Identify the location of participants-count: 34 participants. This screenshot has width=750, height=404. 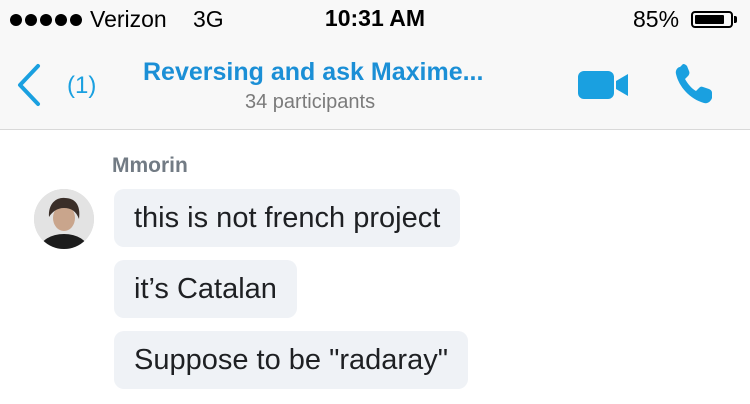
(310, 102).